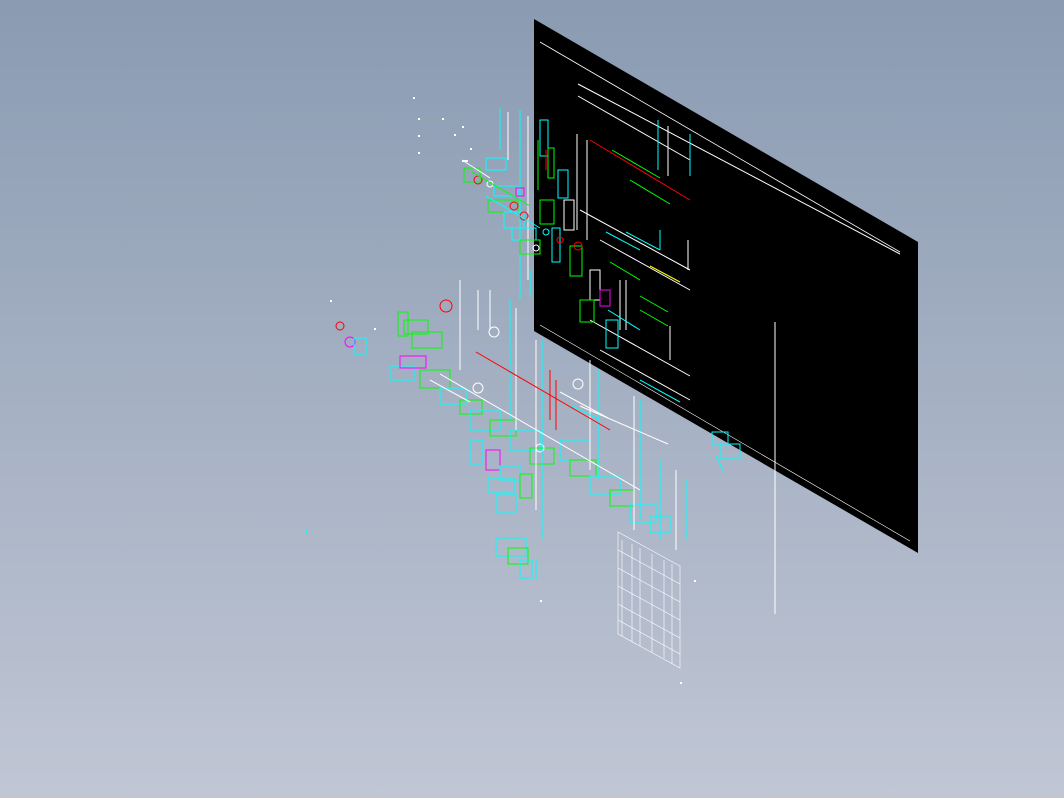 The width and height of the screenshot is (1064, 798). Describe the element at coordinates (504, 204) in the screenshot. I see `upper-component-cluster` at that location.